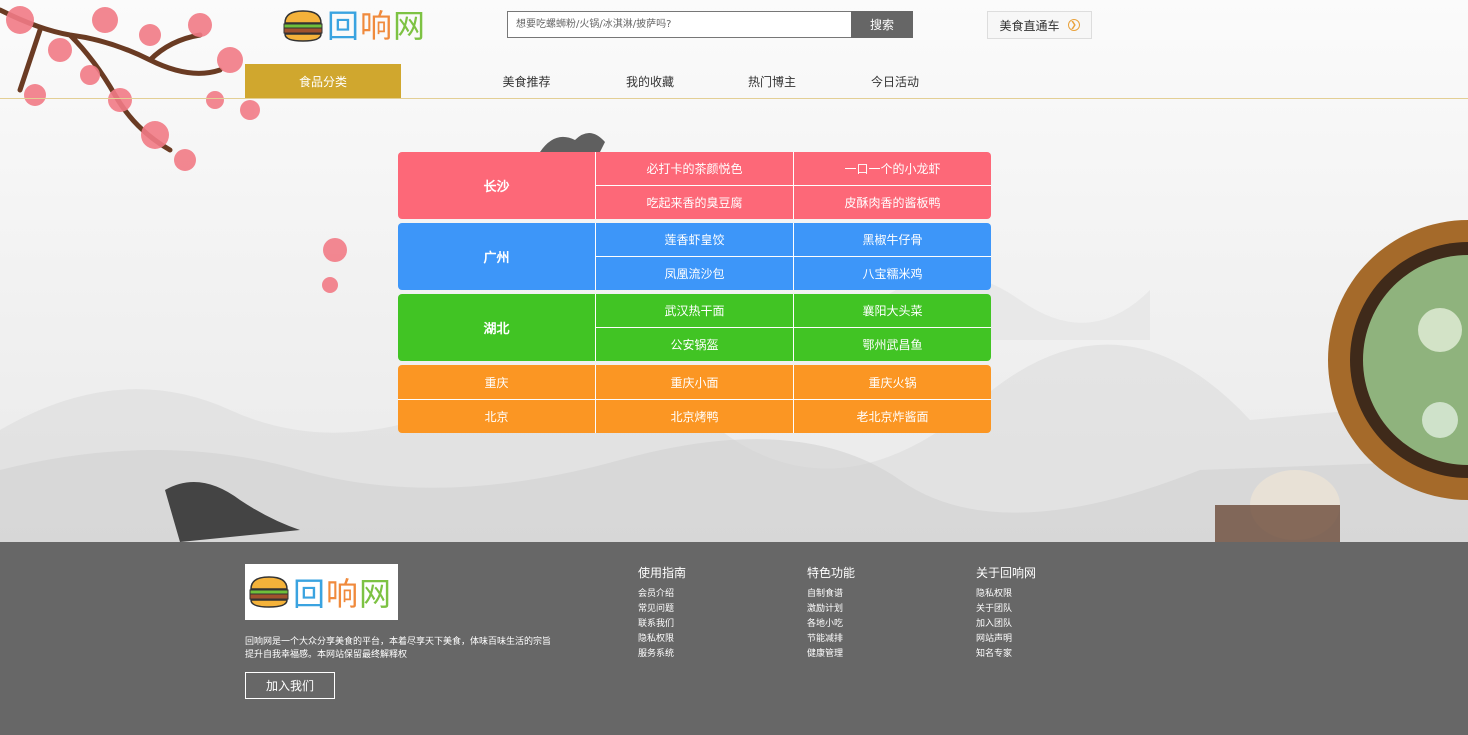 This screenshot has width=1468, height=735. I want to click on city-label: 广州, so click(496, 256).